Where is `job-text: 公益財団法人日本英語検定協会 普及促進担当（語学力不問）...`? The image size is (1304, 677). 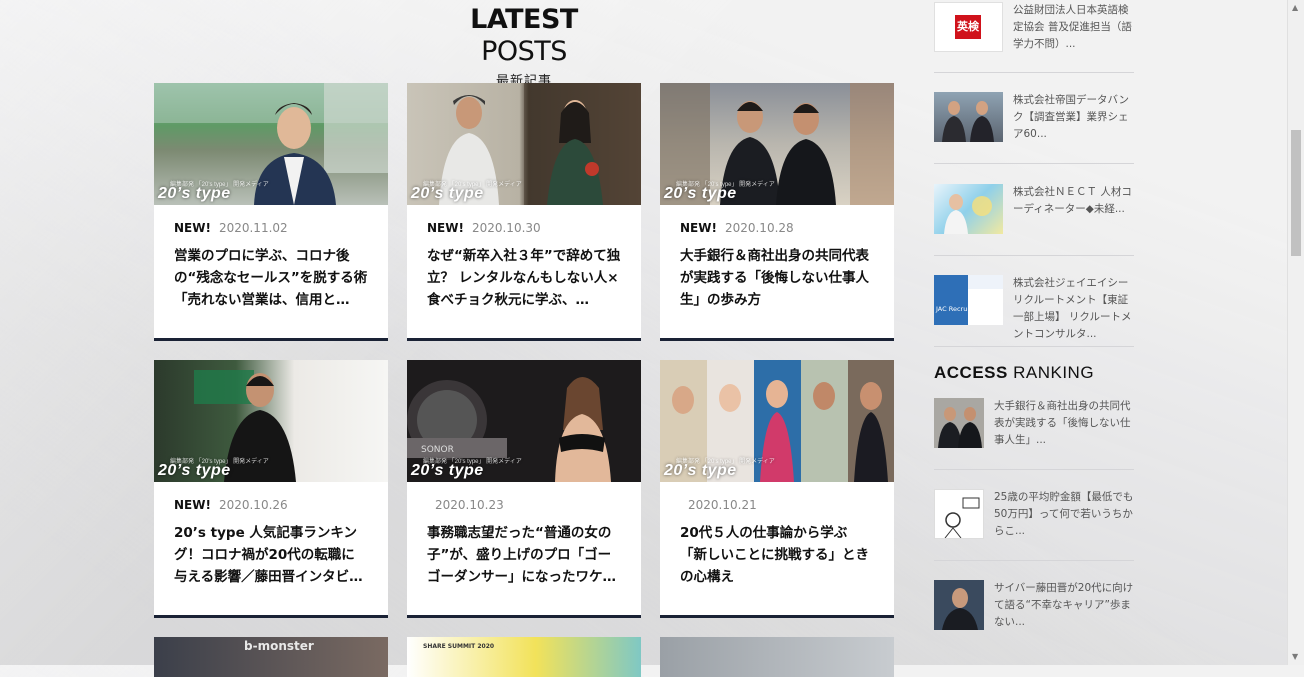
job-text: 公益財団法人日本英語検定協会 普及促進担当（語学力不問）... is located at coordinates (1075, 27).